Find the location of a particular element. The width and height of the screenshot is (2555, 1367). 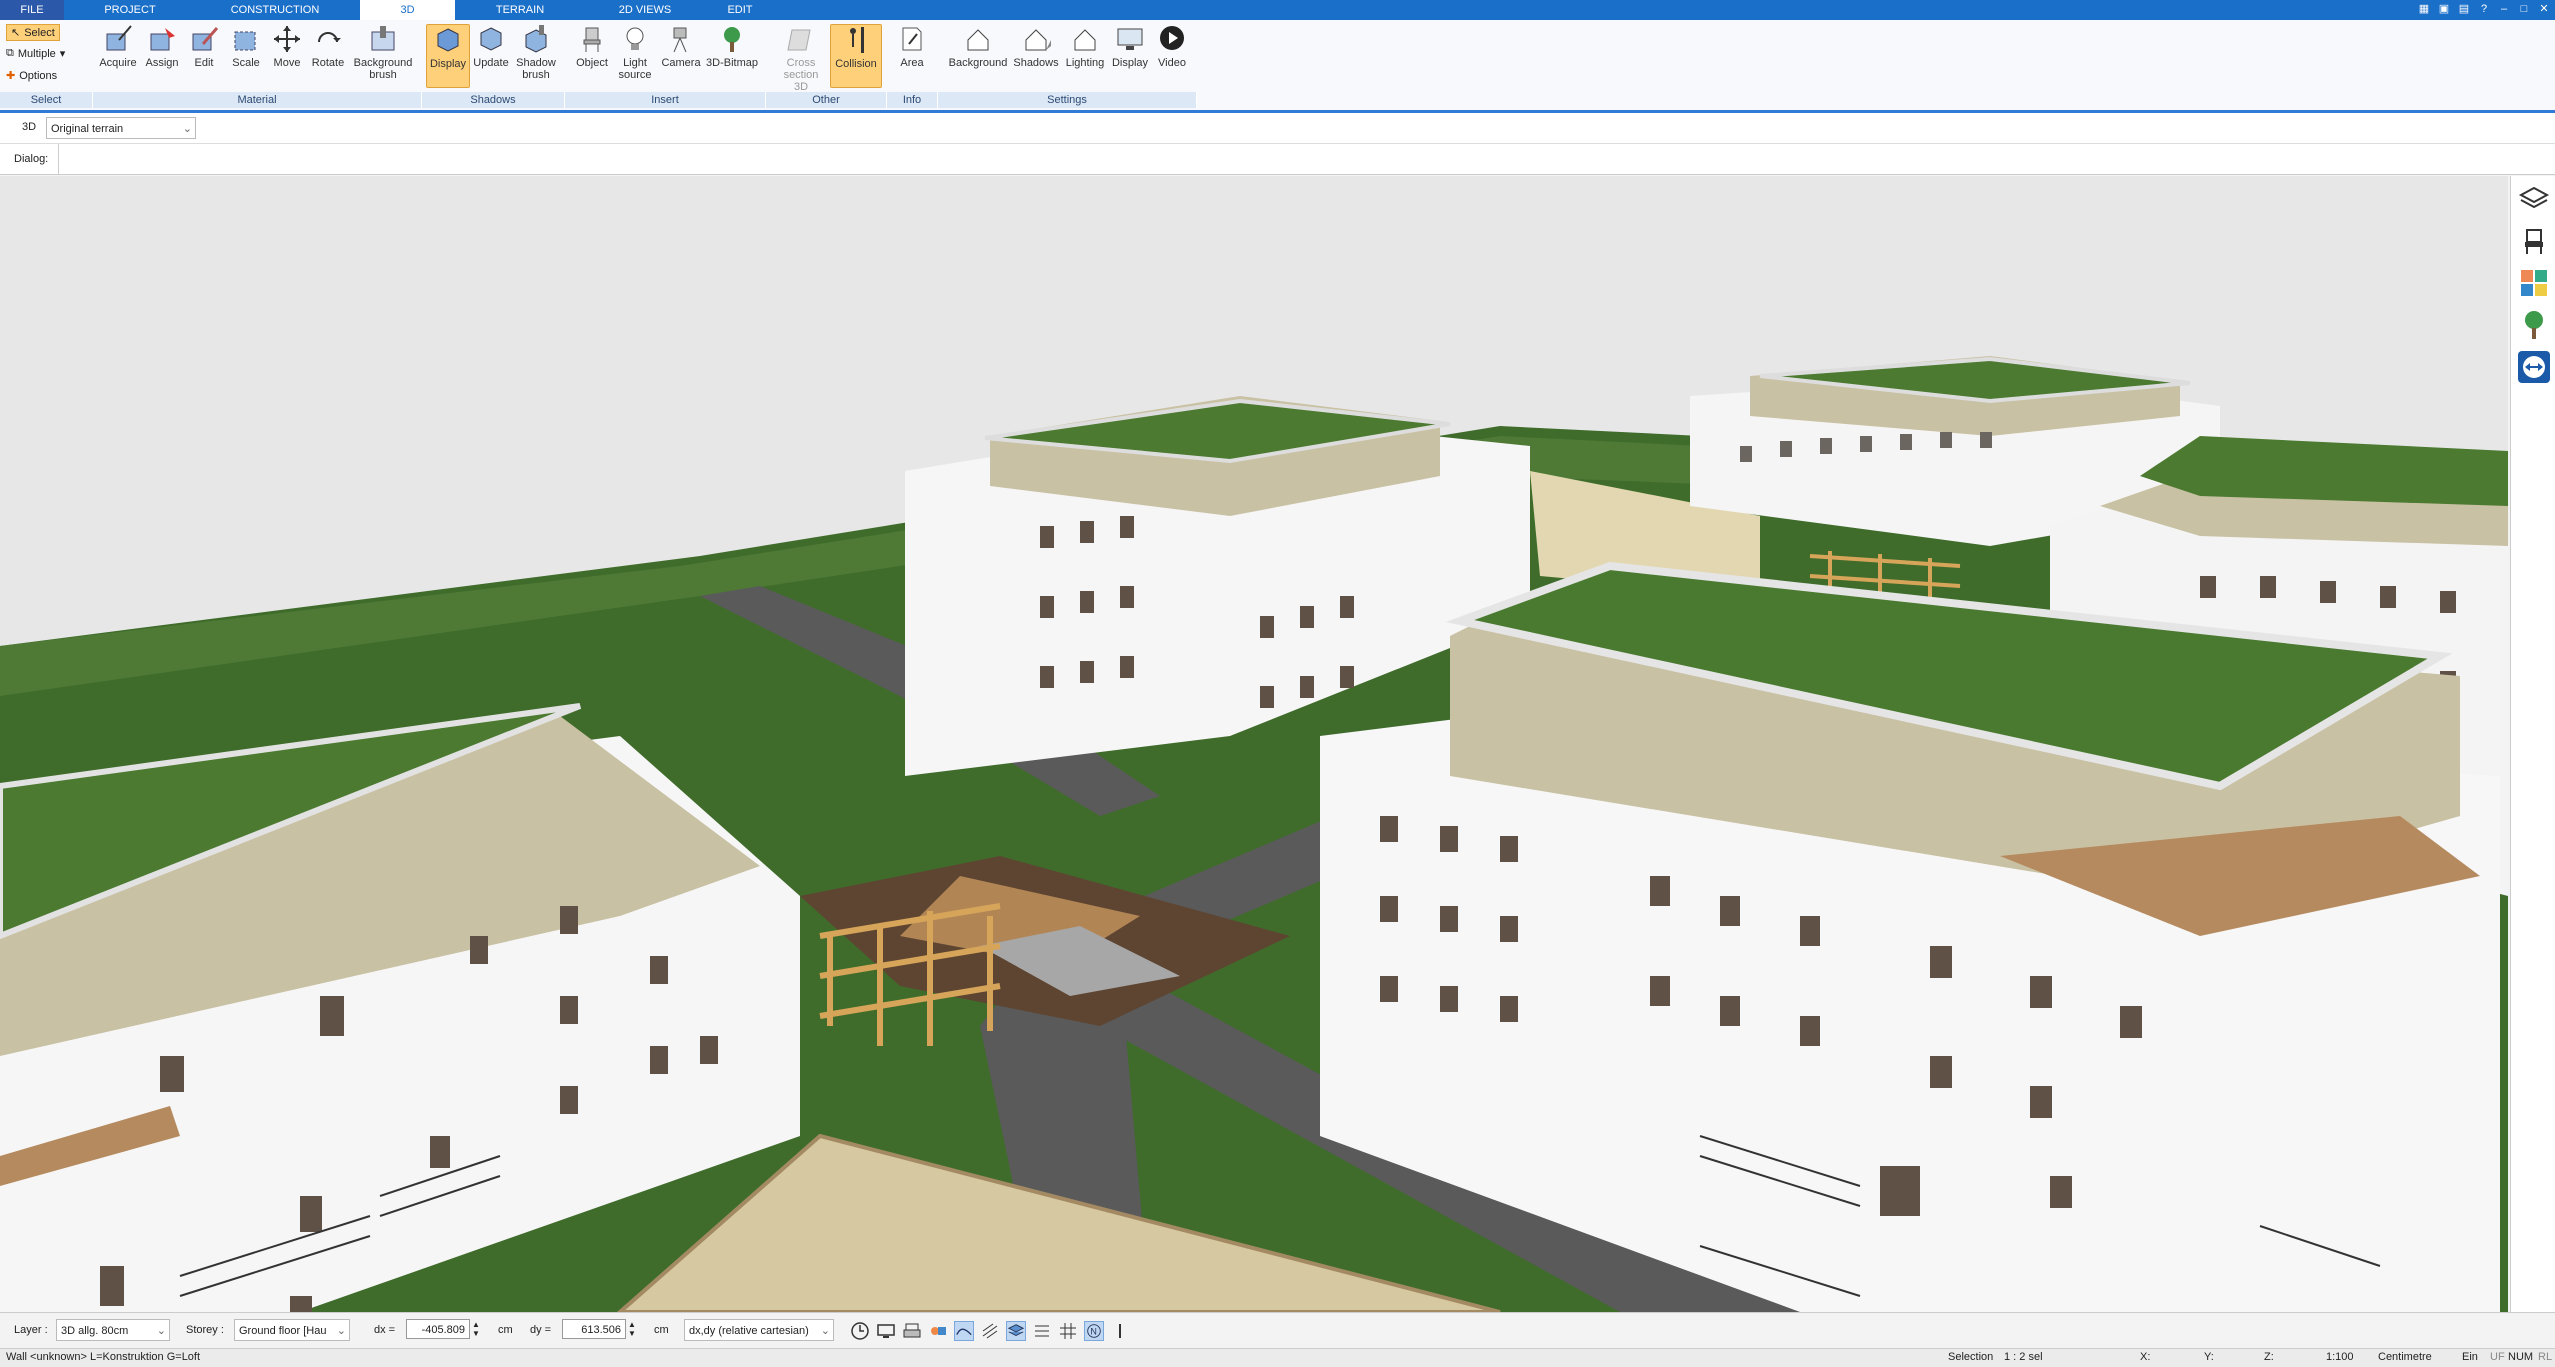

toolbar-small-icon-3: ▤ is located at coordinates (2464, 9).